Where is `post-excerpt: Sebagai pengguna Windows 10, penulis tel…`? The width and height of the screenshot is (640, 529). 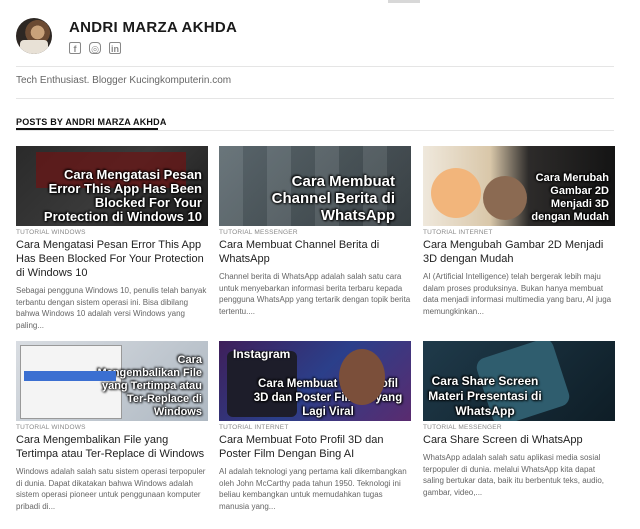
post-excerpt: Sebagai pengguna Windows 10, penulis tel… is located at coordinates (111, 308).